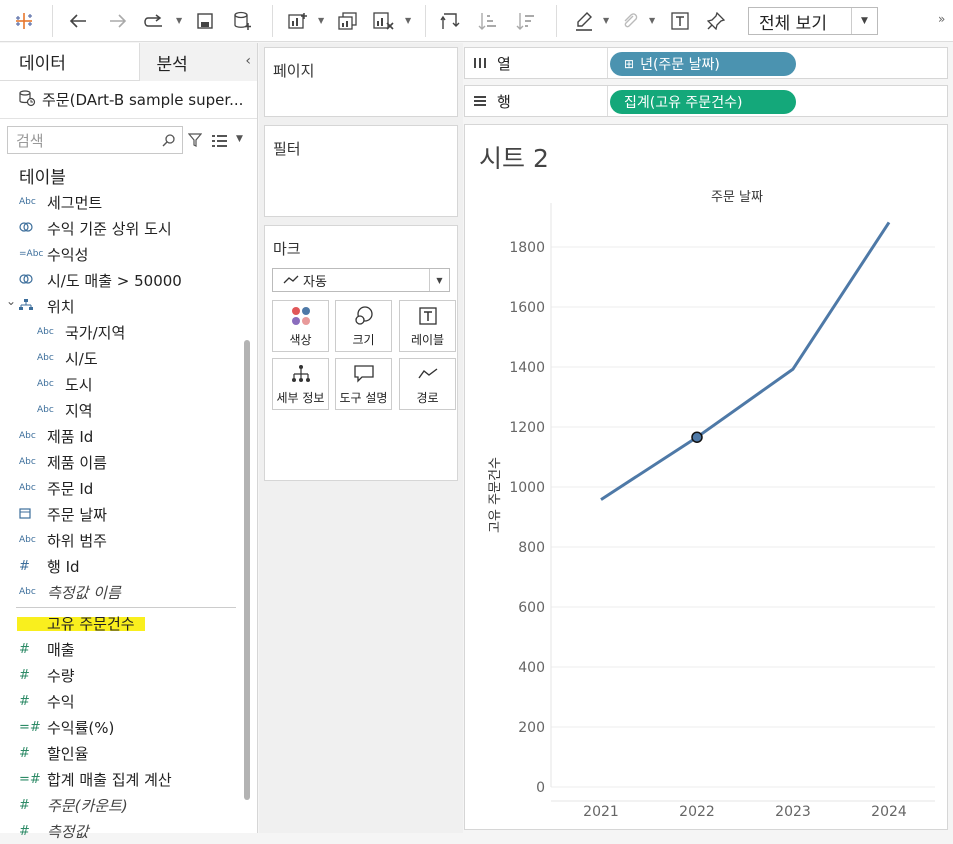  What do you see at coordinates (33, 306) in the screenshot?
I see `hierarchy-icon` at bounding box center [33, 306].